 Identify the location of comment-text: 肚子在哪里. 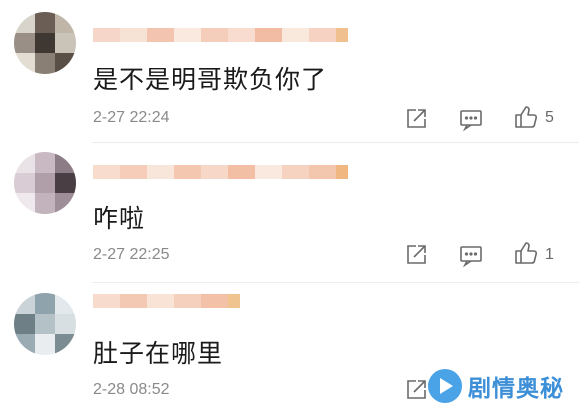
(158, 353).